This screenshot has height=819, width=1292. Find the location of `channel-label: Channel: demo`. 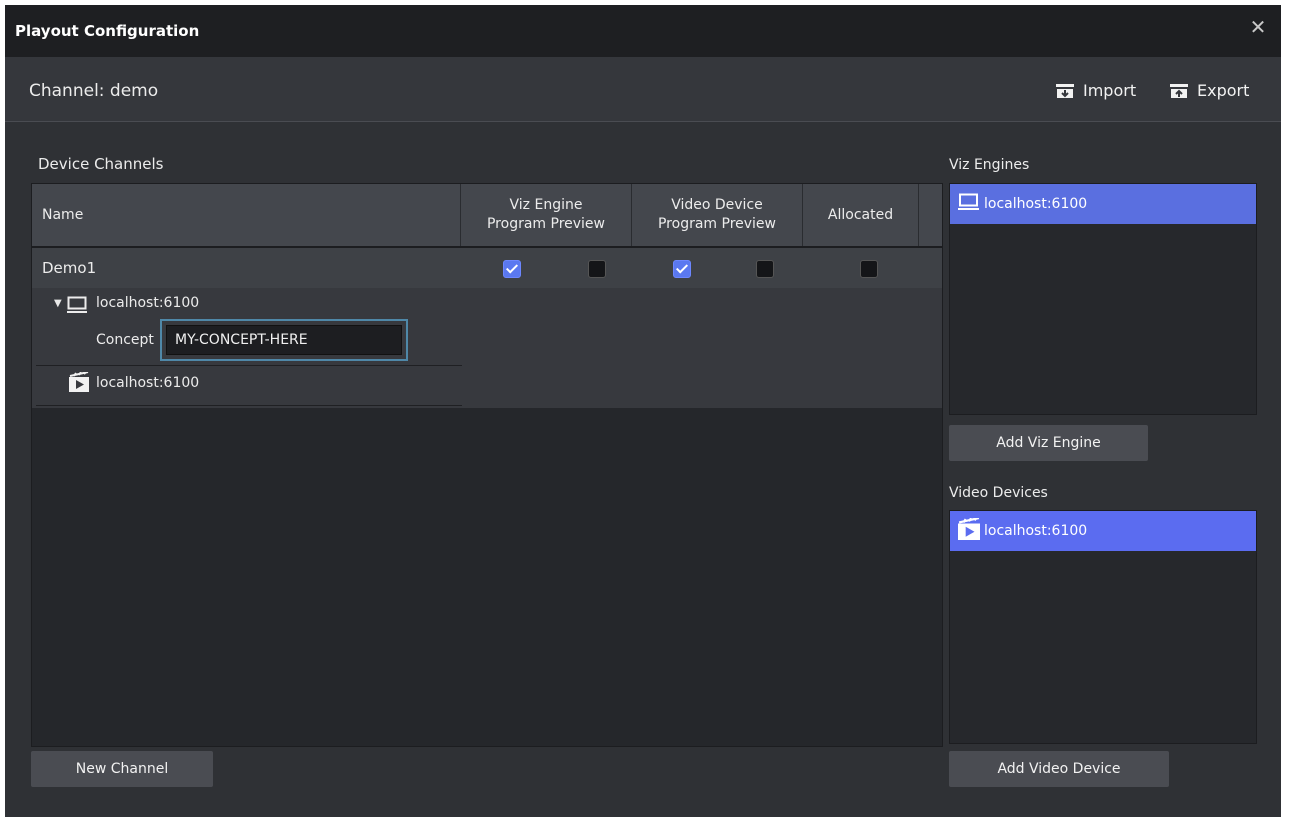

channel-label: Channel: demo is located at coordinates (94, 91).